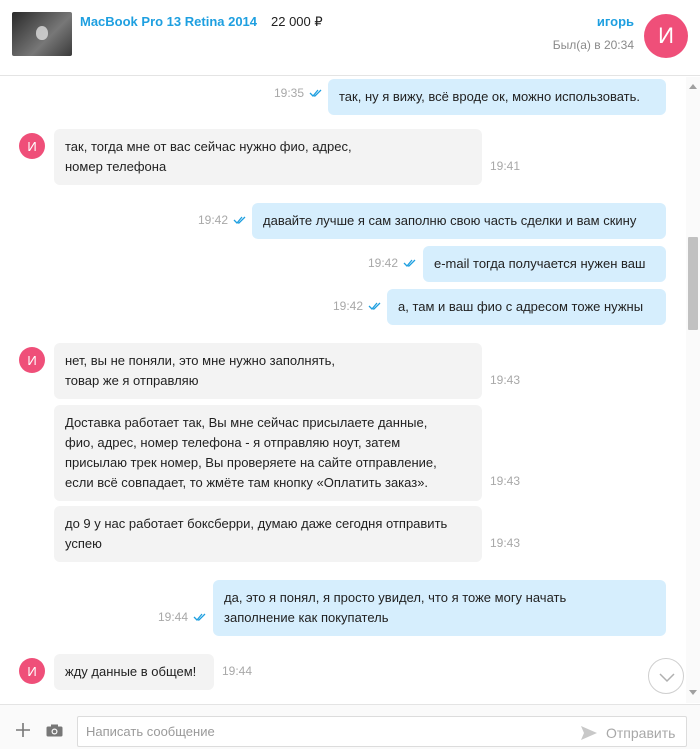  I want to click on plus-icon, so click(23, 730).